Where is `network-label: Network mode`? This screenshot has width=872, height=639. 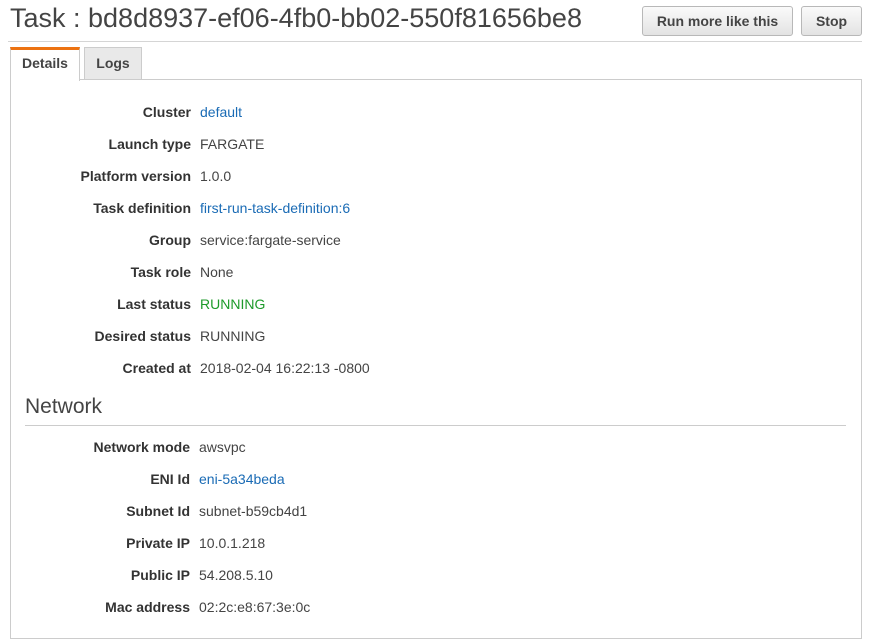 network-label: Network mode is located at coordinates (141, 447).